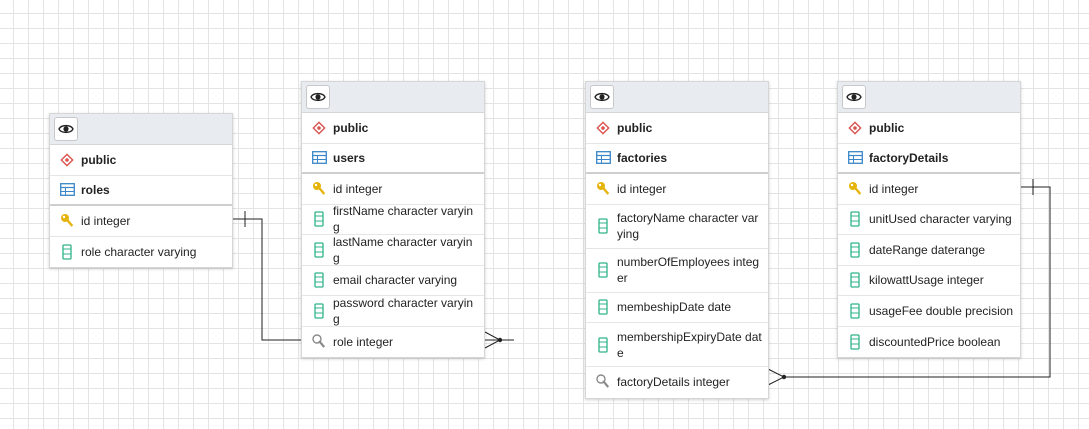 Image resolution: width=1089 pixels, height=429 pixels. I want to click on column-row: lastName character varying, so click(393, 250).